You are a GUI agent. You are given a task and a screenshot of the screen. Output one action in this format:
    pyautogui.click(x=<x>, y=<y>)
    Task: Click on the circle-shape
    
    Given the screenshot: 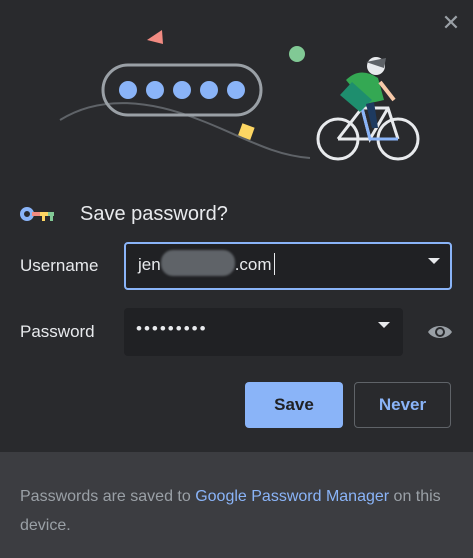 What is the action you would take?
    pyautogui.click(x=297, y=54)
    